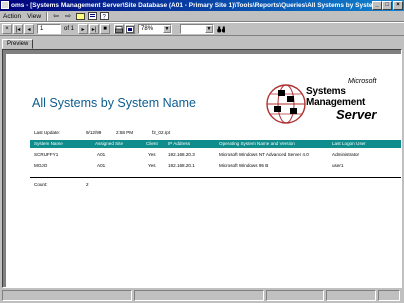 The width and height of the screenshot is (404, 303). What do you see at coordinates (119, 29) in the screenshot?
I see `print-icon` at bounding box center [119, 29].